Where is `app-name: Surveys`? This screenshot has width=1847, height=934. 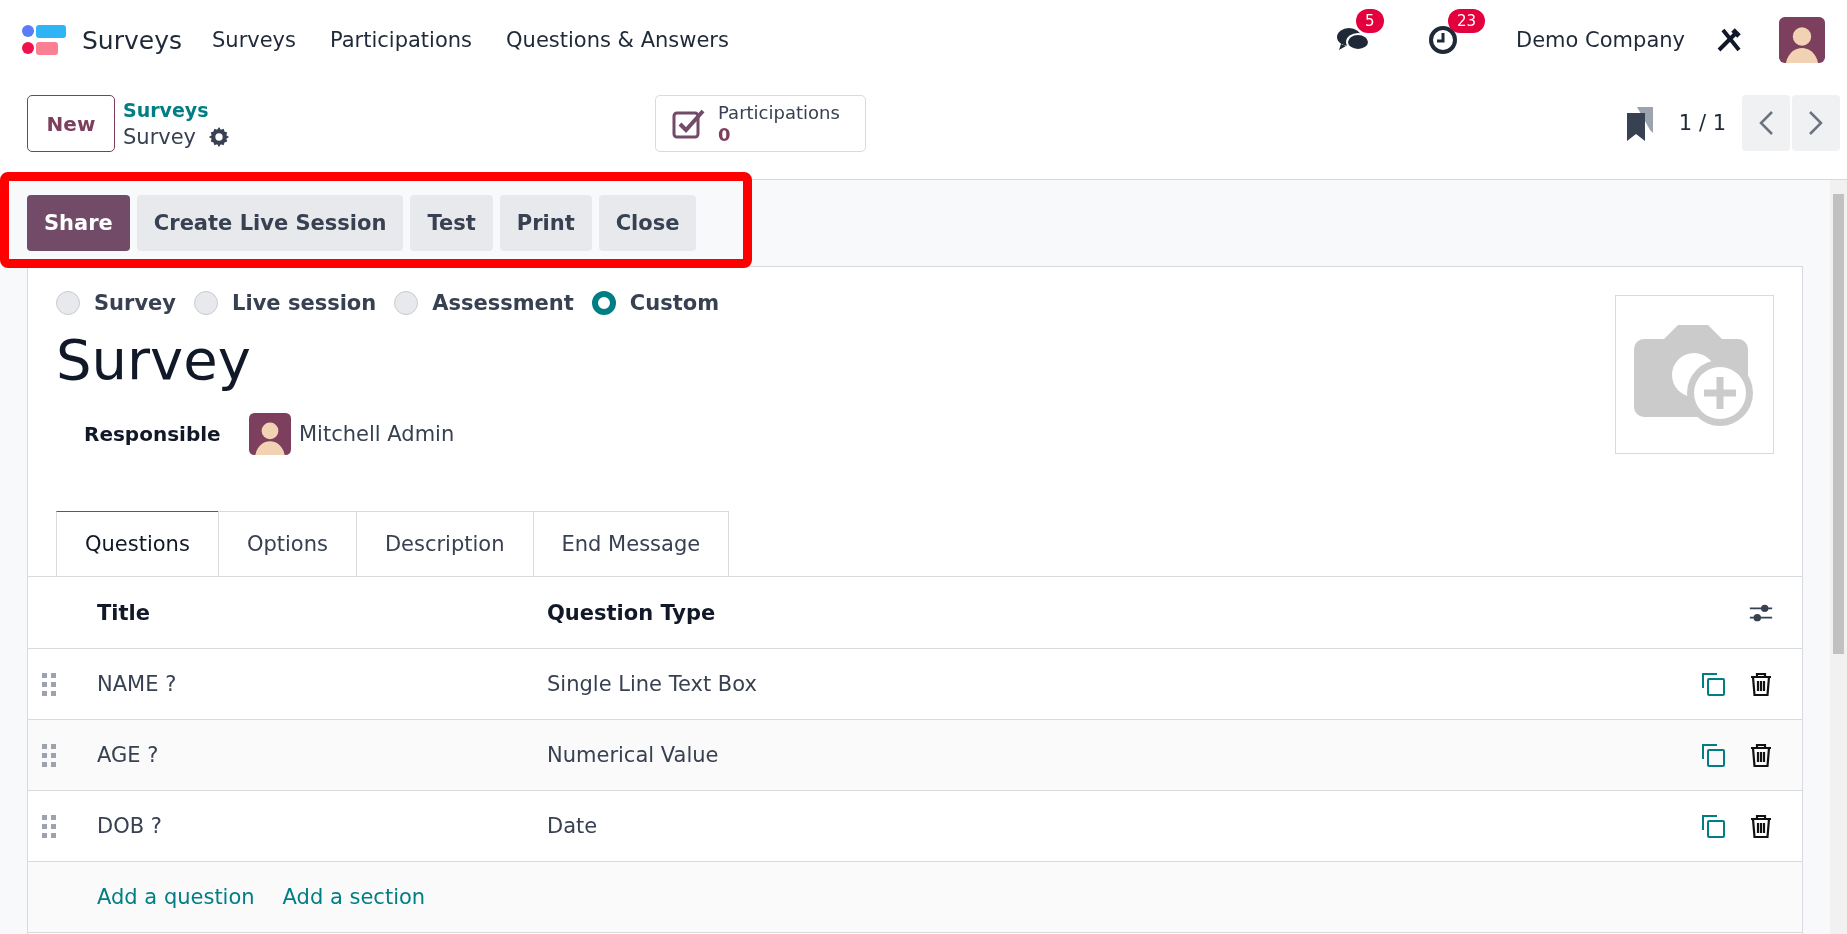
app-name: Surveys is located at coordinates (132, 40).